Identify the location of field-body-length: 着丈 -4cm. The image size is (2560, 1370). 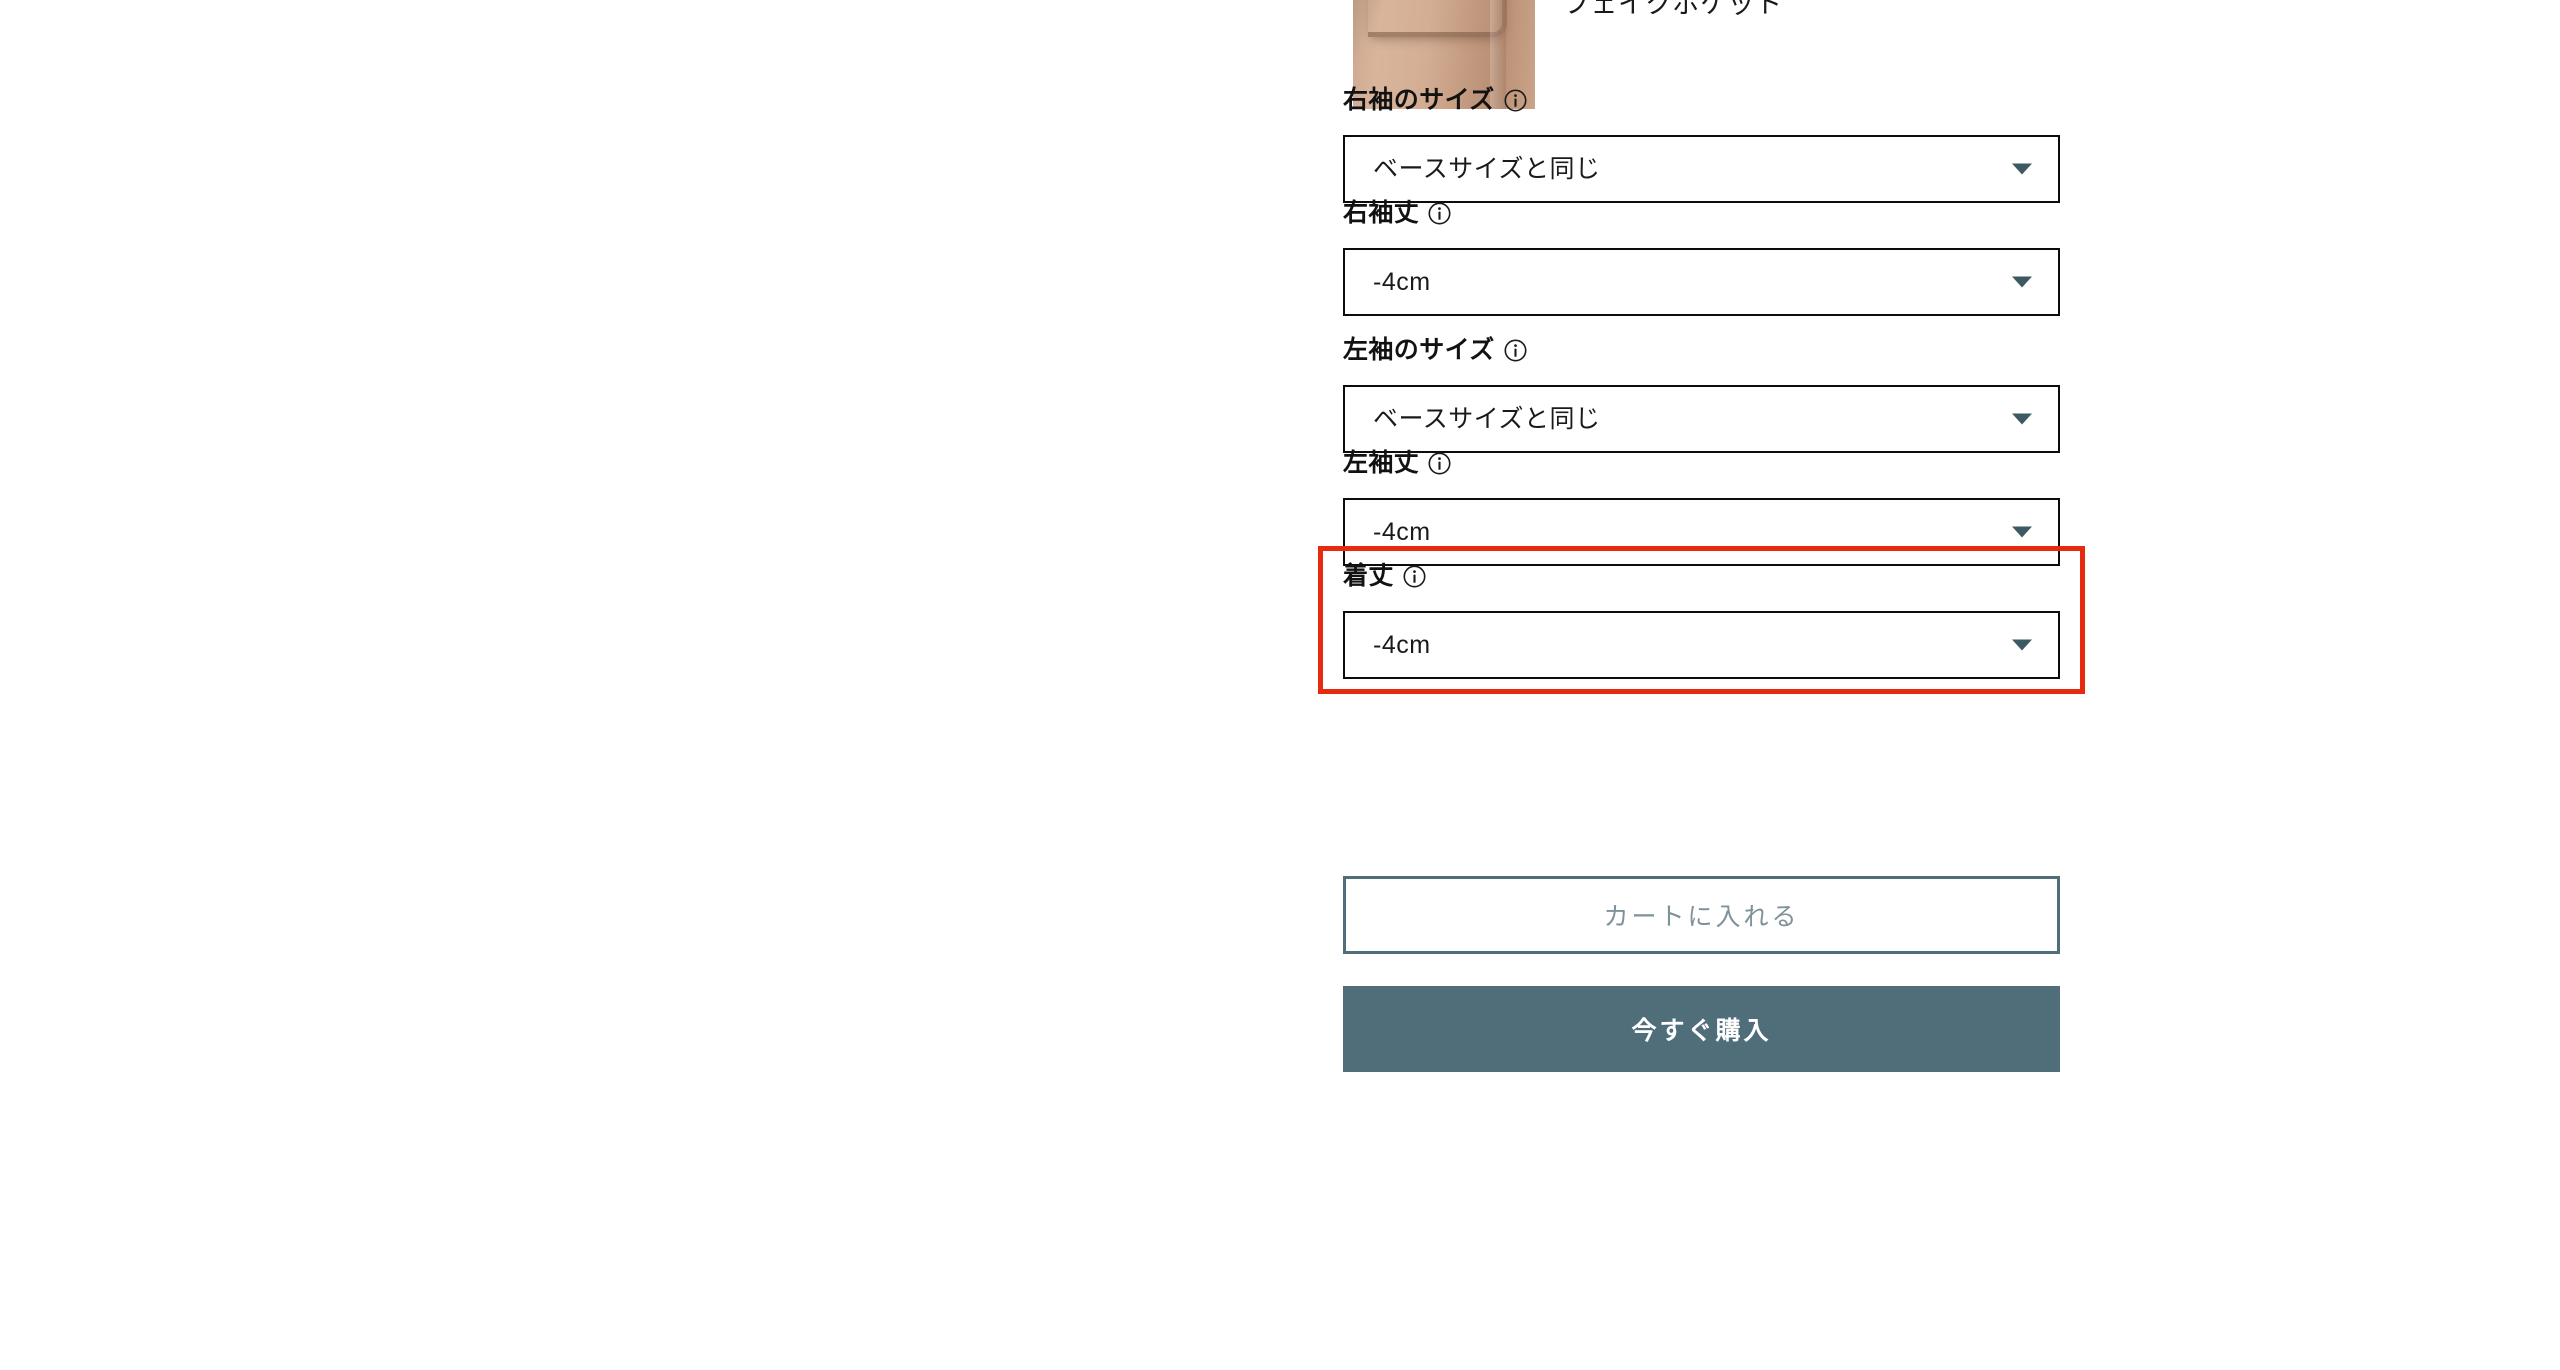
(1701, 620).